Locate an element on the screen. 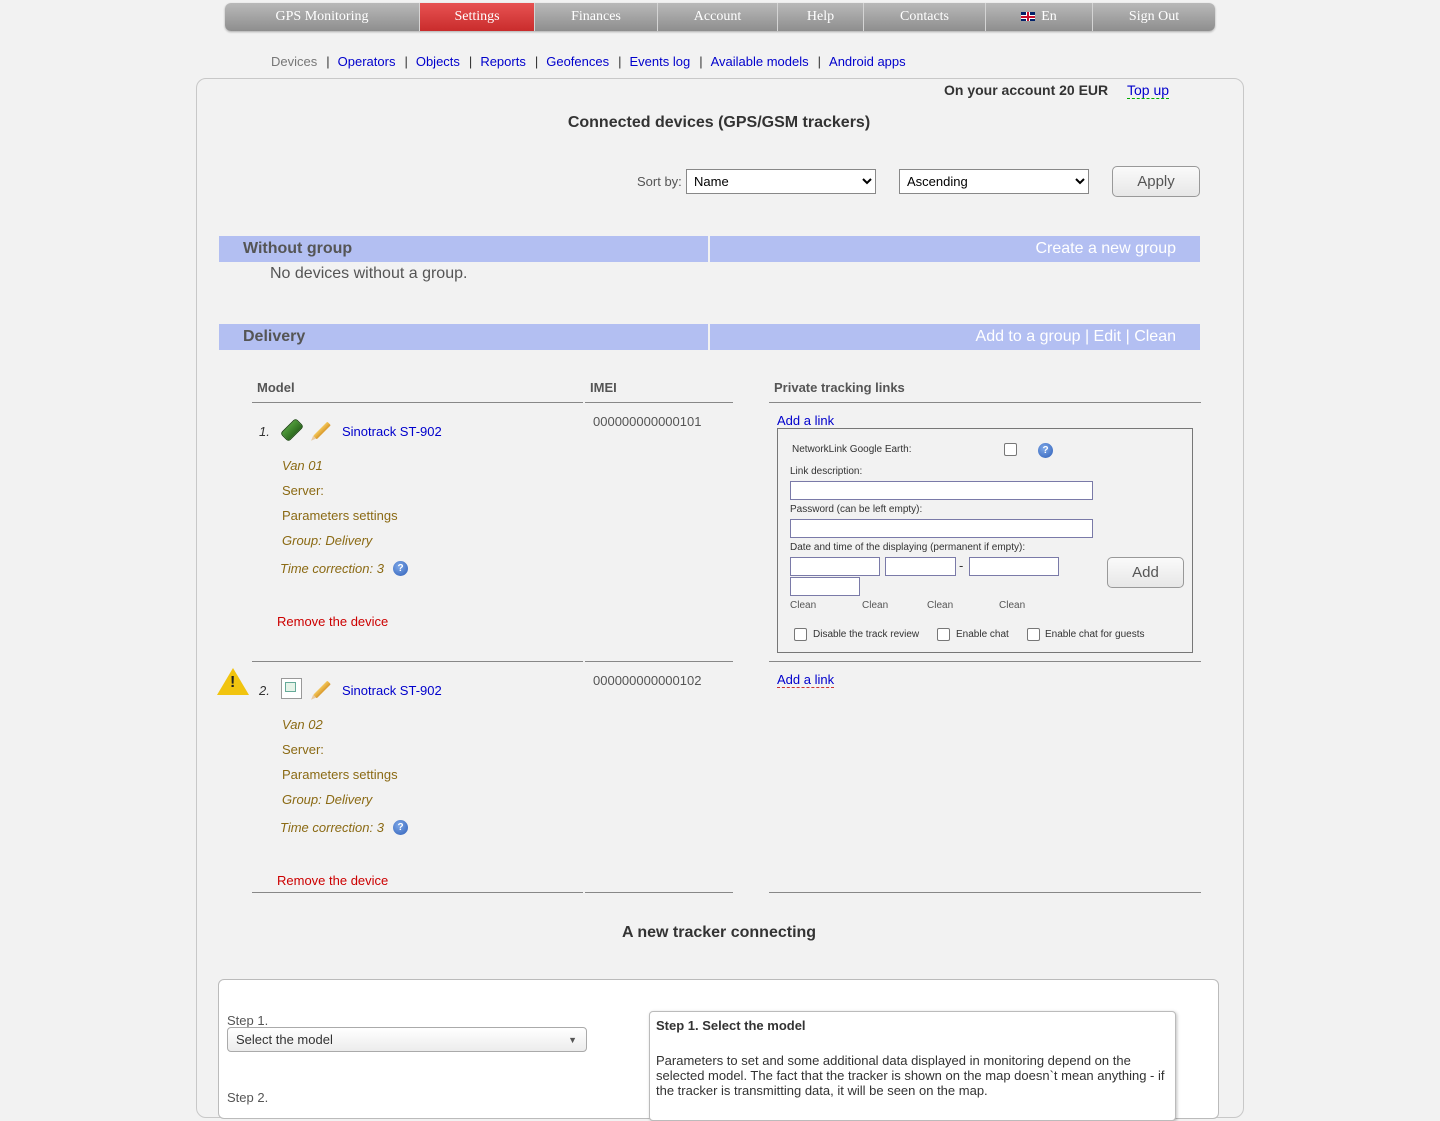  device-name: Van 01 is located at coordinates (302, 465).